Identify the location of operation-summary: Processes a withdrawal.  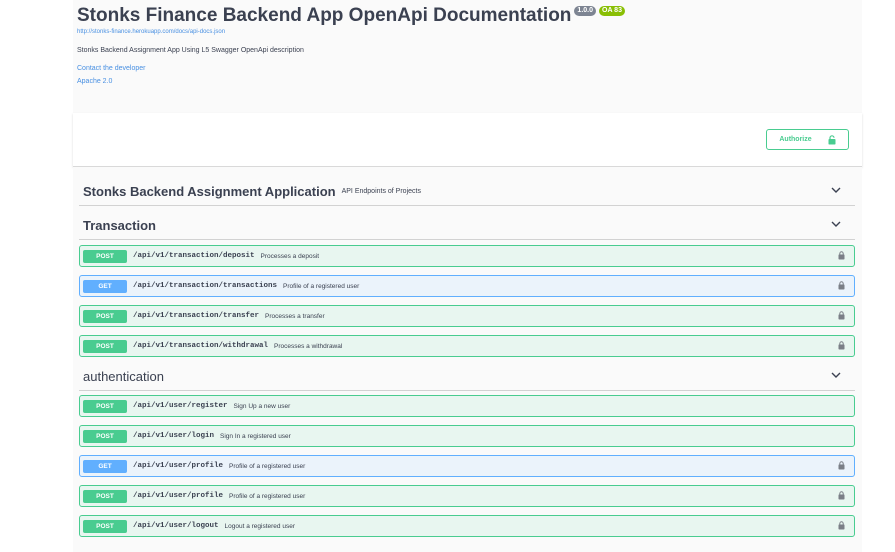
(308, 346).